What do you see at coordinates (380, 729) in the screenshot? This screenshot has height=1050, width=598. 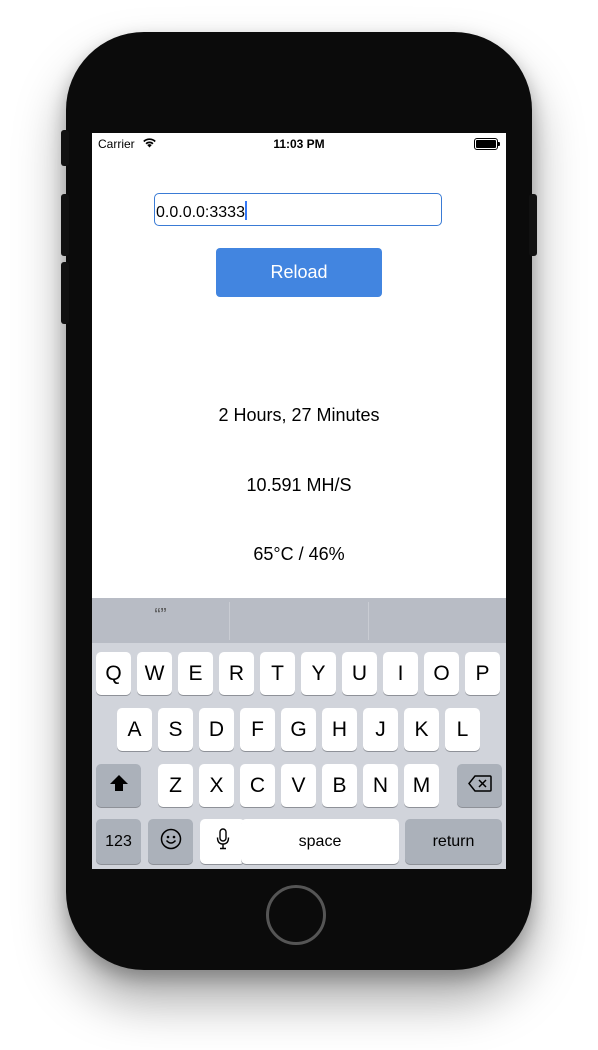 I see `key-j: J` at bounding box center [380, 729].